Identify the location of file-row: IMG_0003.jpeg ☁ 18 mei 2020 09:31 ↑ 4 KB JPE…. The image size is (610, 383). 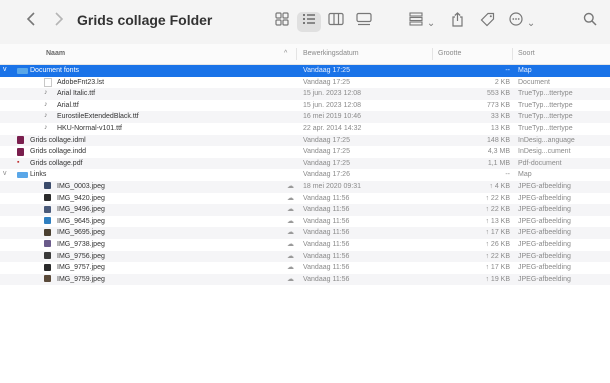
(305, 186).